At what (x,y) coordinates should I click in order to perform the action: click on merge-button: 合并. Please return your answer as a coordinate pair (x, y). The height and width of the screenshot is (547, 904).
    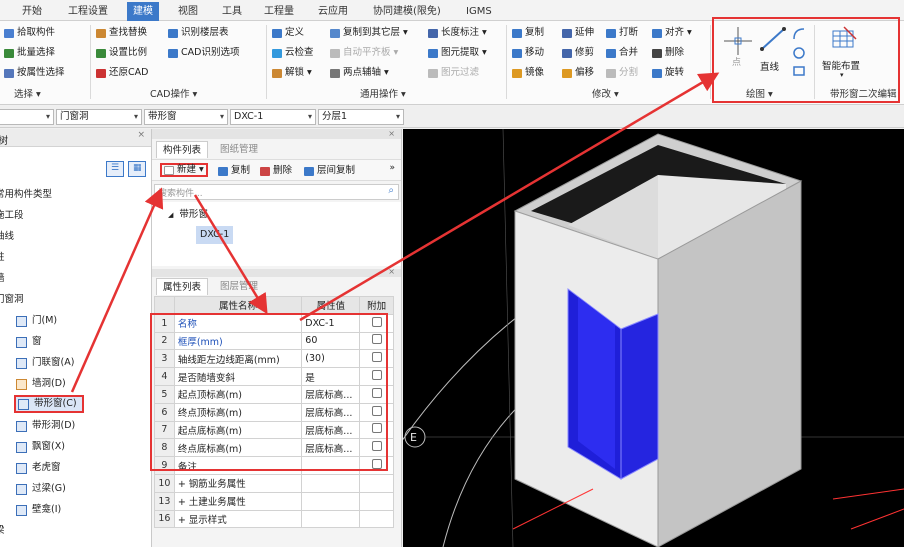
    Looking at the image, I should click on (622, 53).